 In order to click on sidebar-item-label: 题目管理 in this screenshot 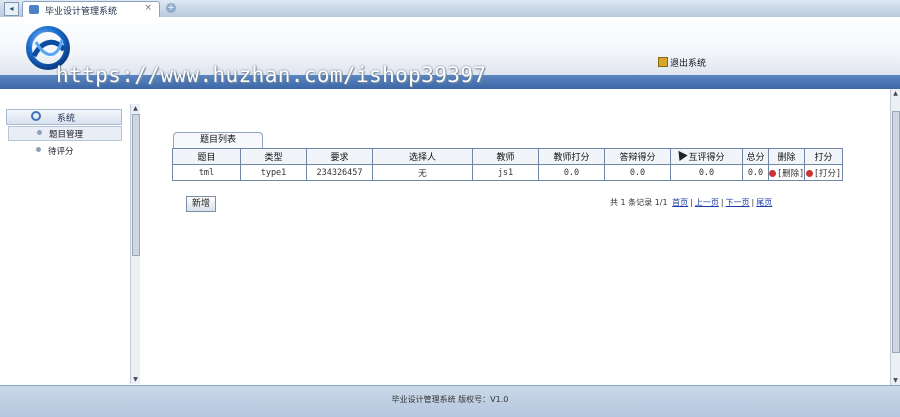, I will do `click(66, 135)`.